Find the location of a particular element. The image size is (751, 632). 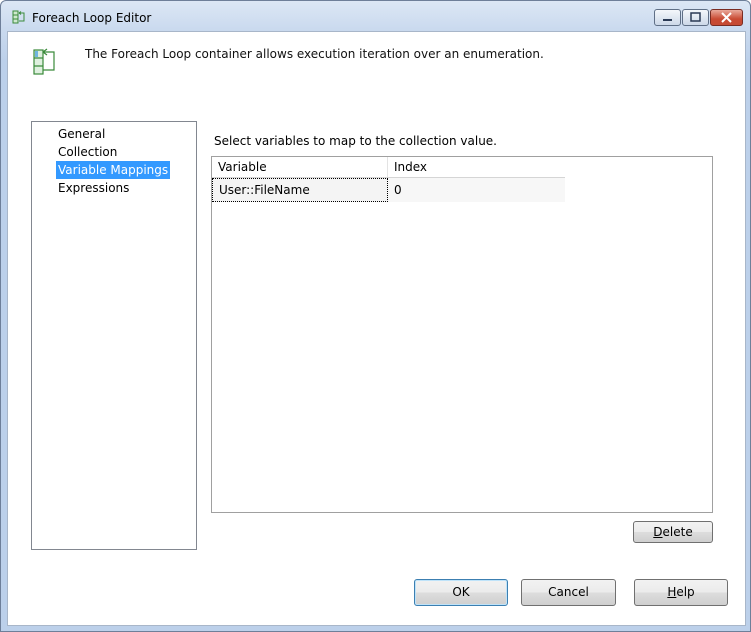

close-icon is located at coordinates (726, 17).